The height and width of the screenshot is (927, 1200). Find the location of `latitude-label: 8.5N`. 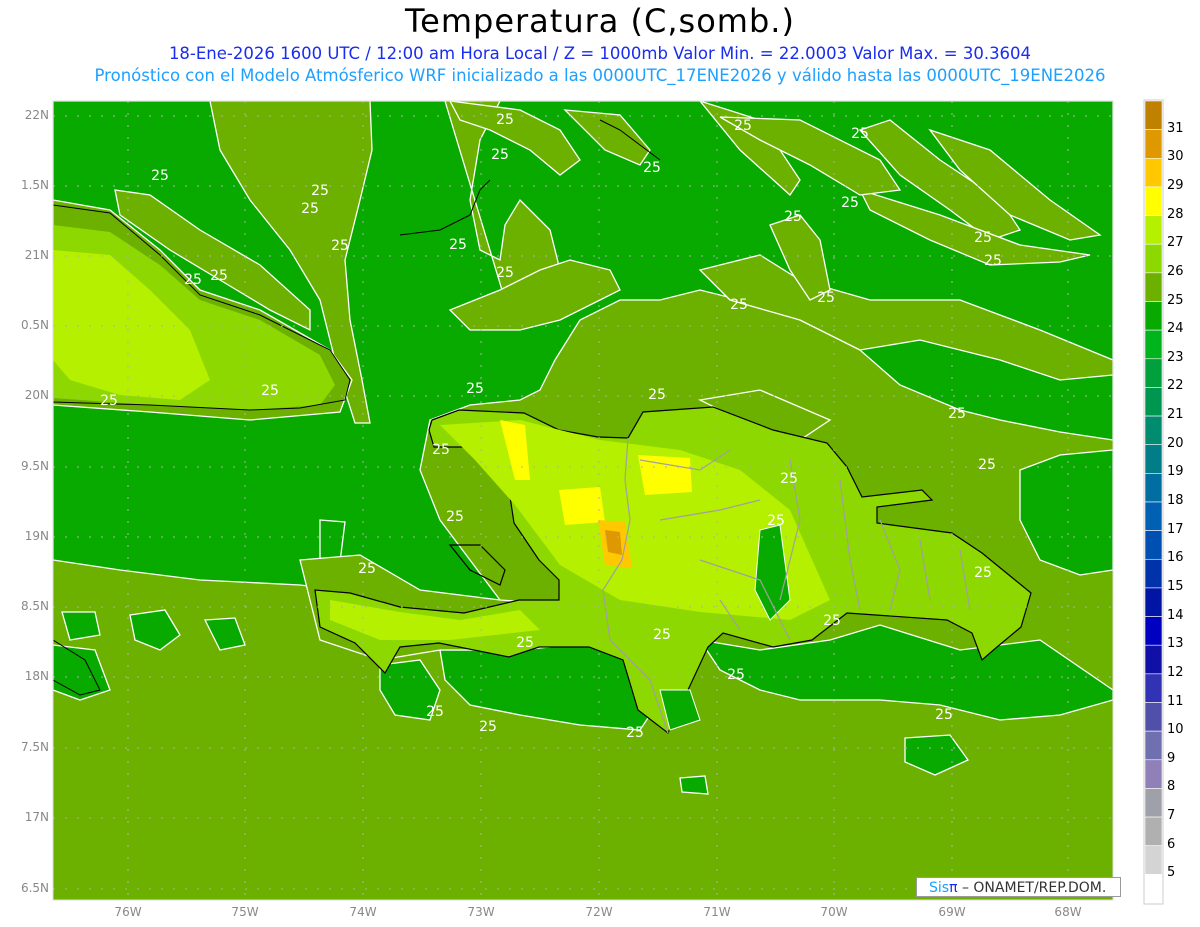

latitude-label: 8.5N is located at coordinates (34, 606).